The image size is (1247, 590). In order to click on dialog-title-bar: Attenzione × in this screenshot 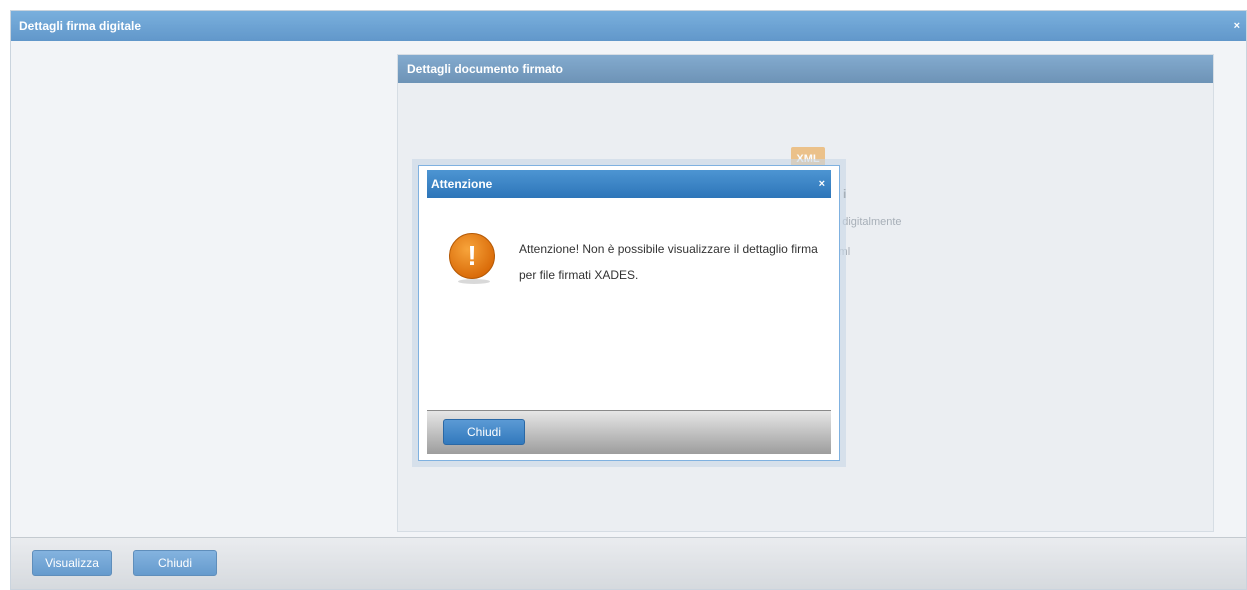, I will do `click(629, 184)`.